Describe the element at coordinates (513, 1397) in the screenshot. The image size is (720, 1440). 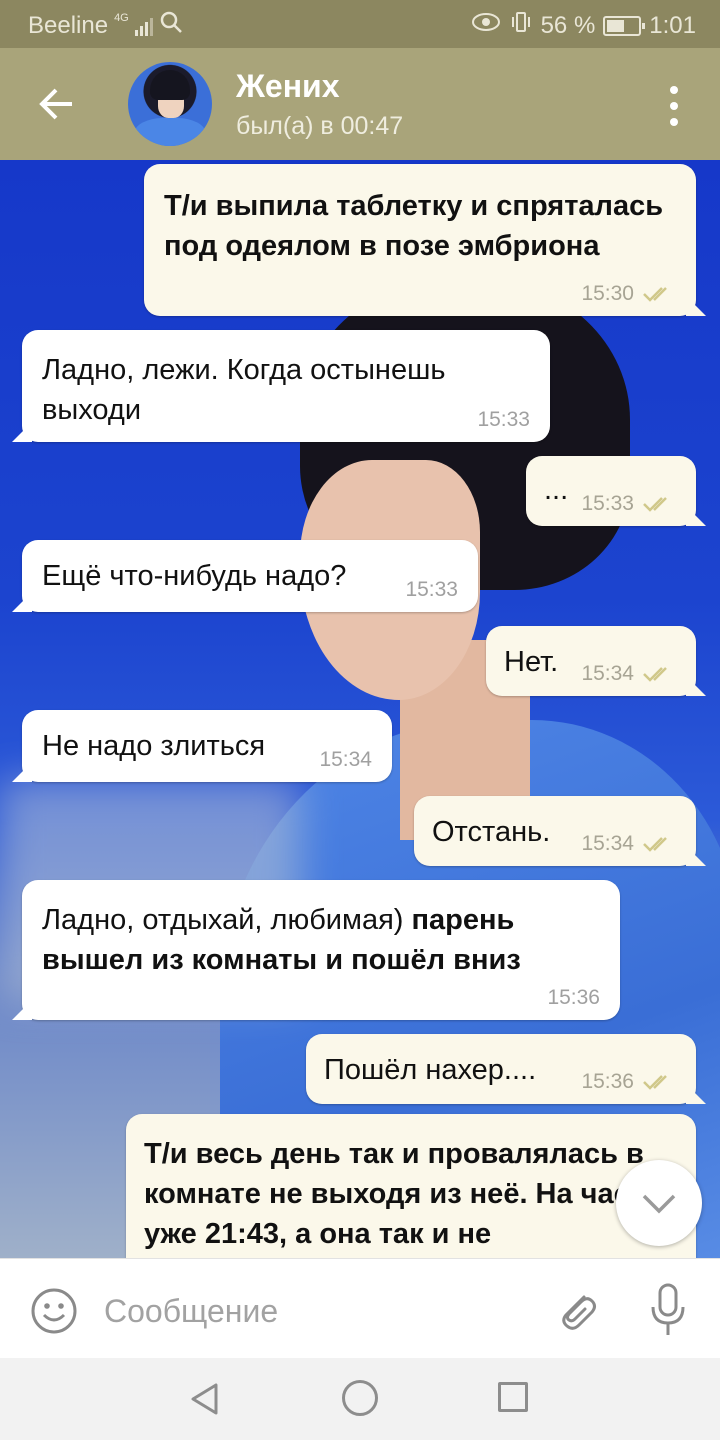
I see `nav-recents-icon` at that location.